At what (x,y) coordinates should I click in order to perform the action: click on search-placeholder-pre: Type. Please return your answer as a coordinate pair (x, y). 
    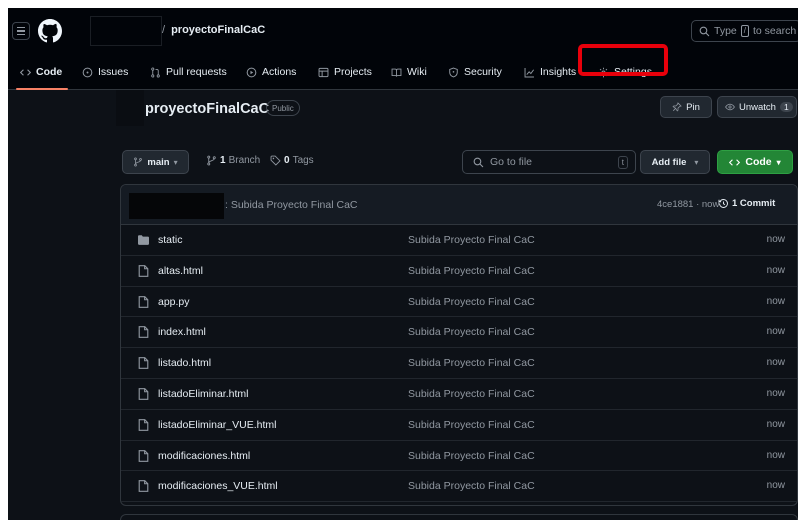
    Looking at the image, I should click on (725, 31).